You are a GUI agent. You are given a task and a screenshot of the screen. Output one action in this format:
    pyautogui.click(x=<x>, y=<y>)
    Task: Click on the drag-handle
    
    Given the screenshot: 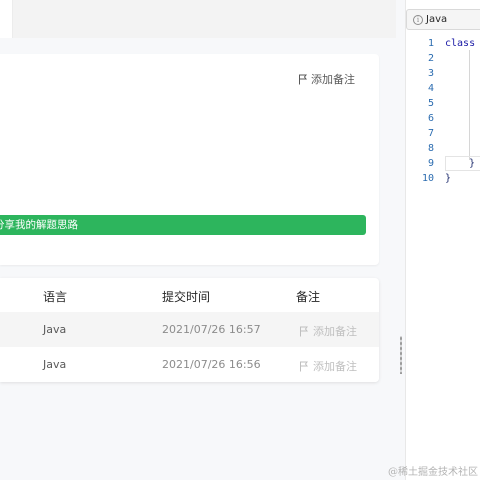 What is the action you would take?
    pyautogui.click(x=401, y=355)
    